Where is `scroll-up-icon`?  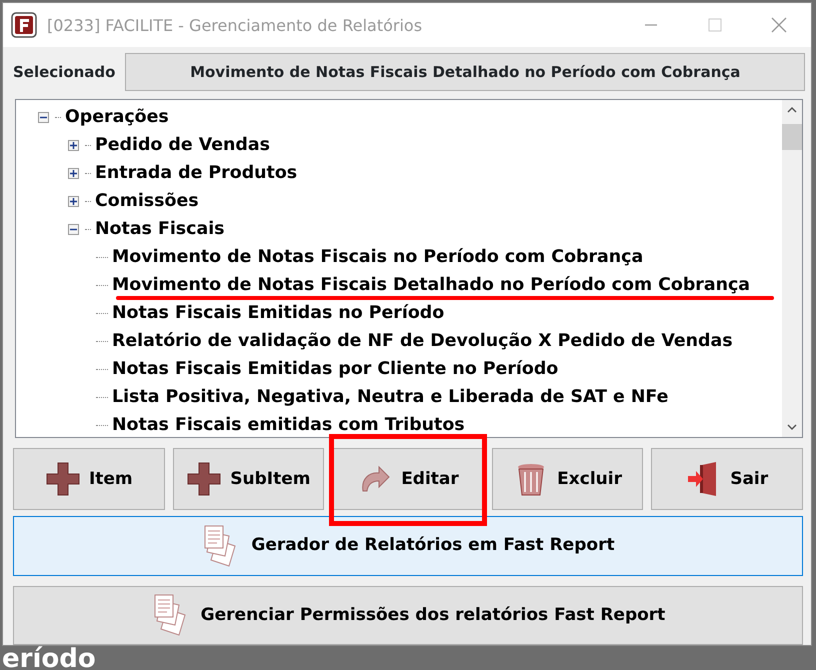
scroll-up-icon is located at coordinates (792, 109).